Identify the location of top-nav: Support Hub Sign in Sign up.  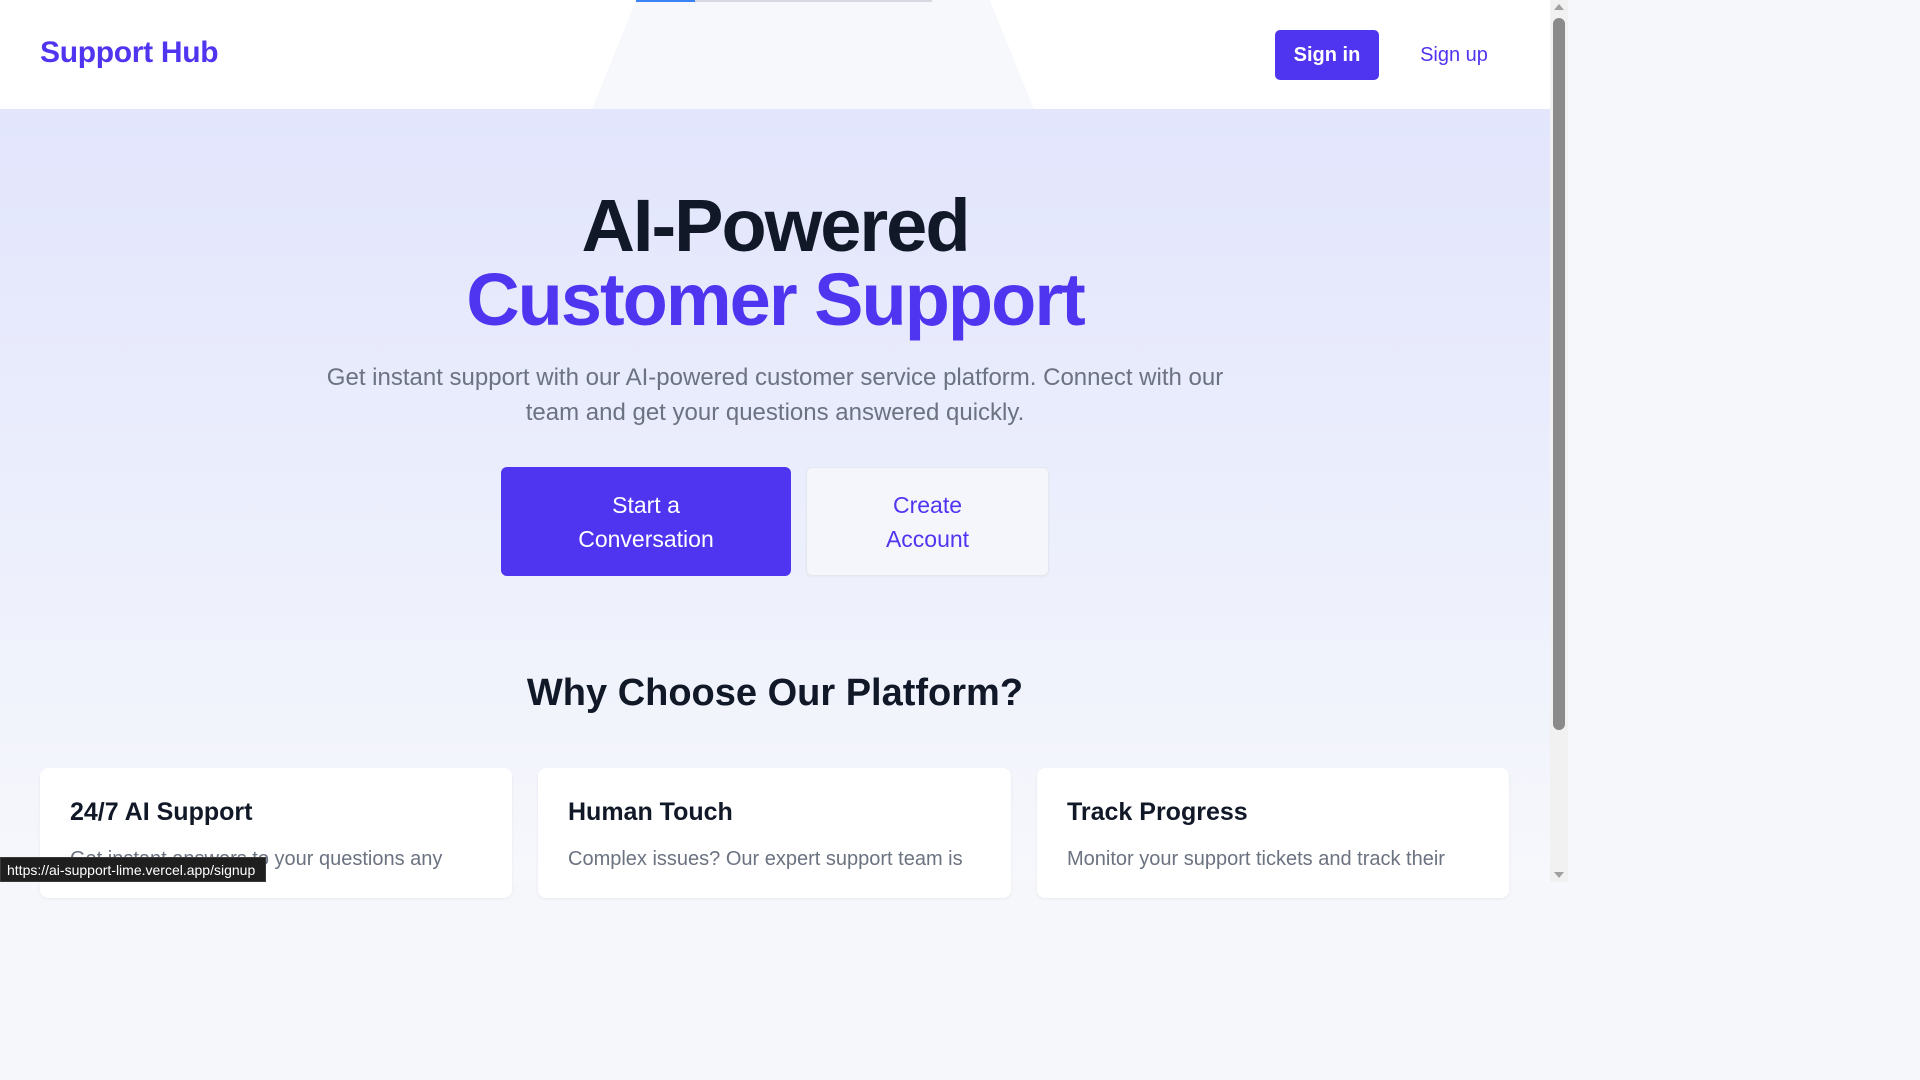
(775, 54).